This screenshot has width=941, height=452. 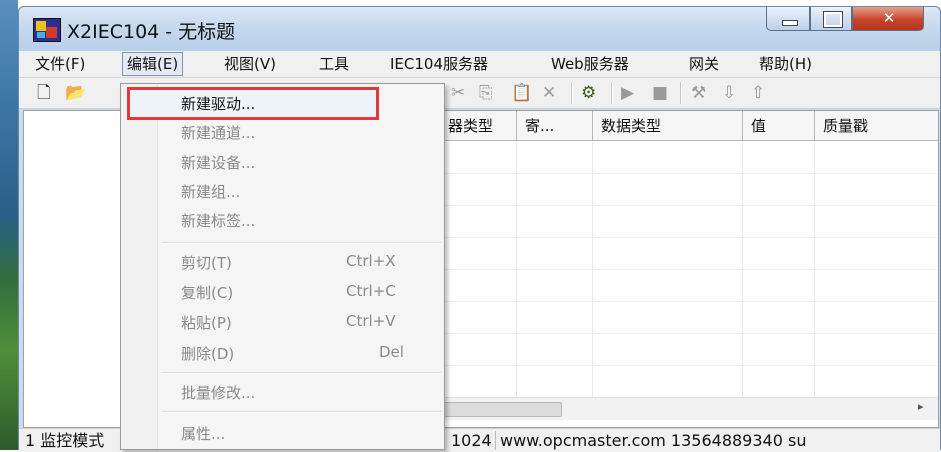 What do you see at coordinates (371, 291) in the screenshot?
I see `shortcut-copy: Ctrl+C` at bounding box center [371, 291].